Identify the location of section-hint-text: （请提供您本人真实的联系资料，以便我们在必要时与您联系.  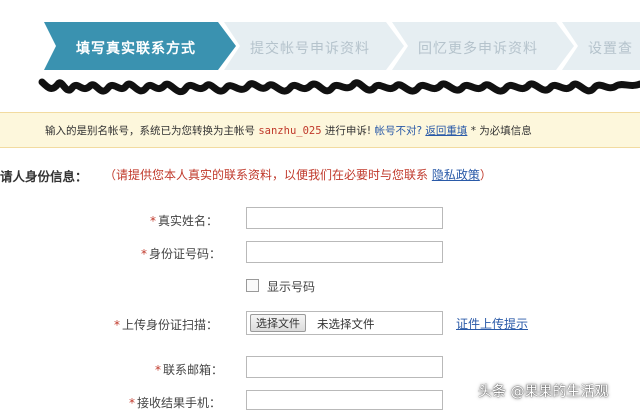
(268, 175).